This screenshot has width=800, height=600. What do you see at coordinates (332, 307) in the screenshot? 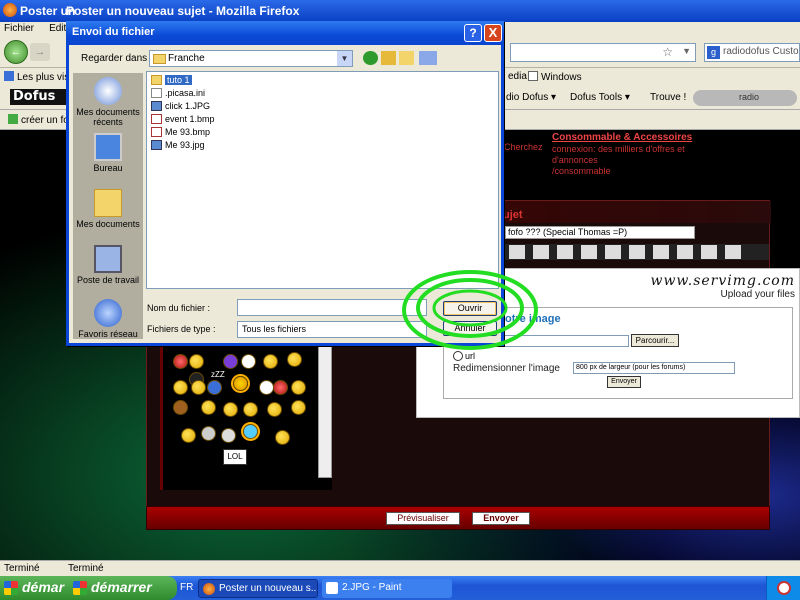
I see `filename-input` at bounding box center [332, 307].